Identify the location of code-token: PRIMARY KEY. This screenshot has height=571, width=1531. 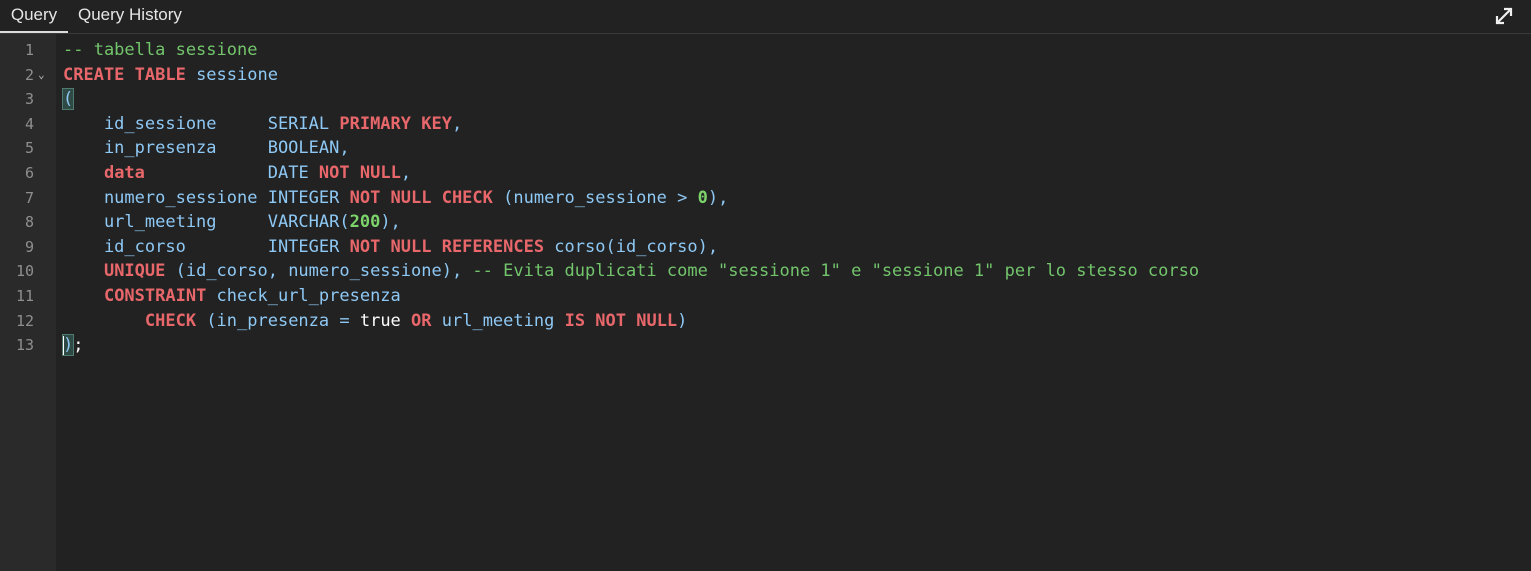
(395, 123).